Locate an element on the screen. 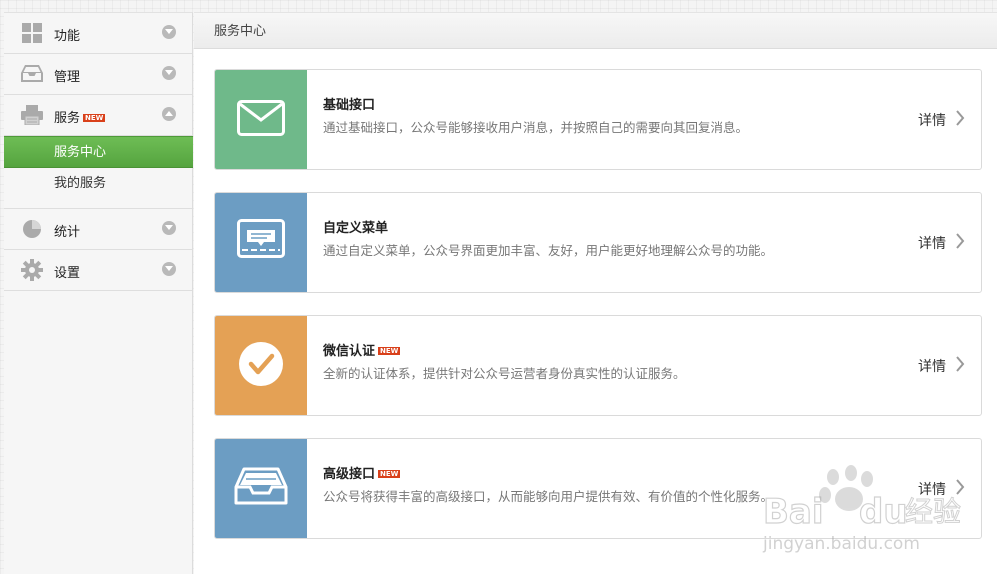 Image resolution: width=997 pixels, height=574 pixels. subnav-item-my-services: 我的服务 is located at coordinates (98, 184).